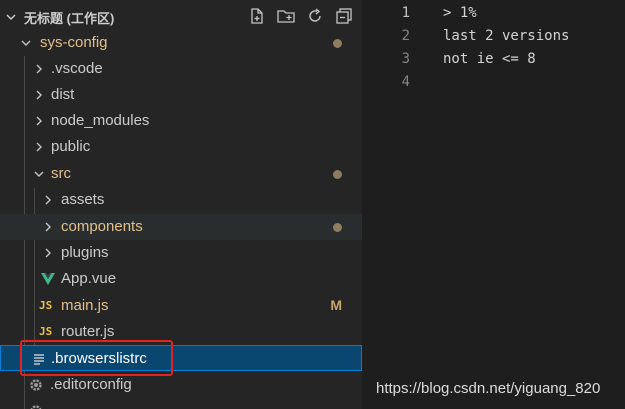  I want to click on line-text: last 2 versions, so click(506, 36).